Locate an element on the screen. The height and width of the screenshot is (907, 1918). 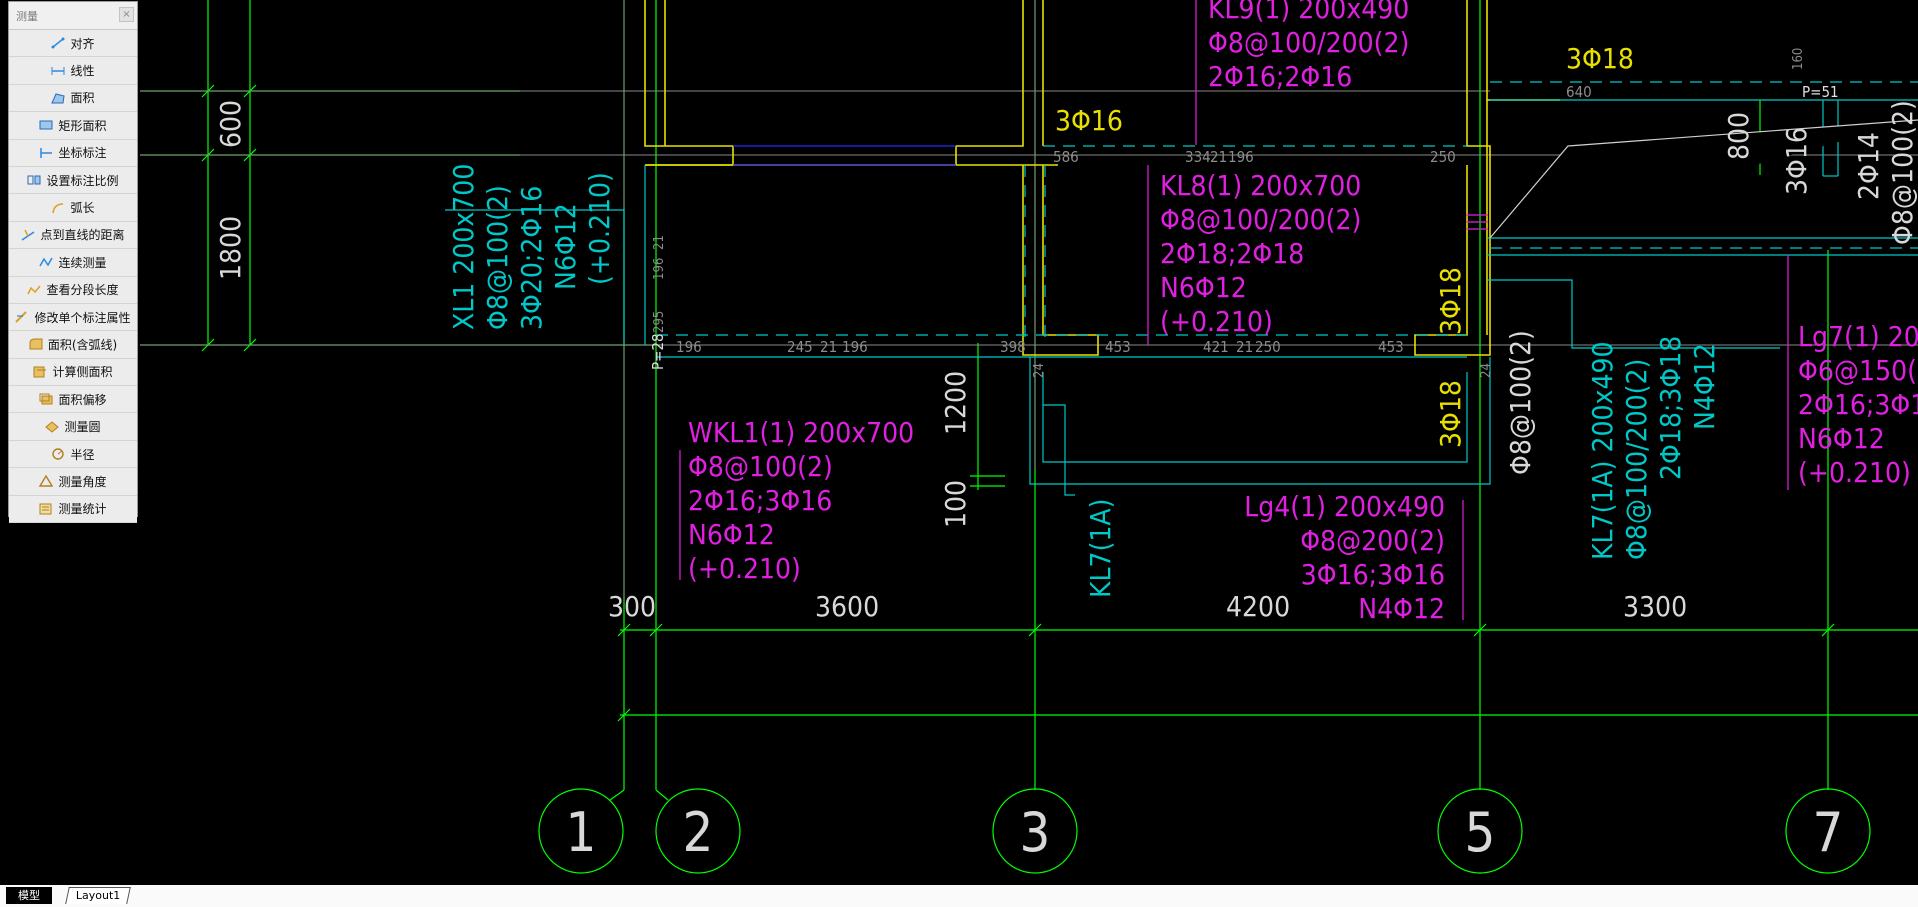
measure-tool-area-offset: 面积偏移 is located at coordinates (73, 400).